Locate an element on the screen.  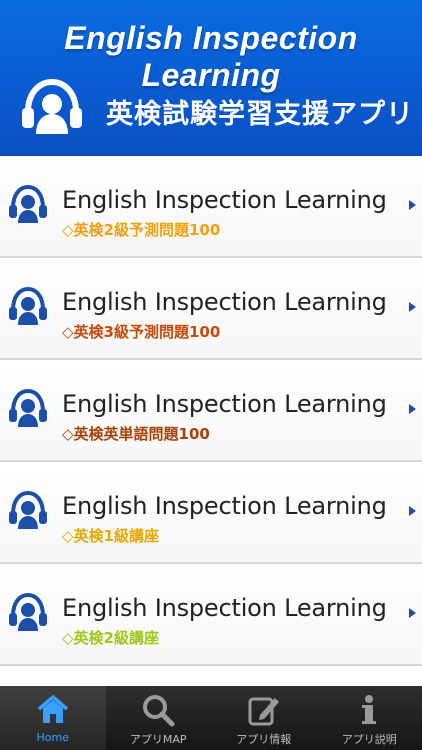
tab-app-map: アプリMAP is located at coordinates (159, 718).